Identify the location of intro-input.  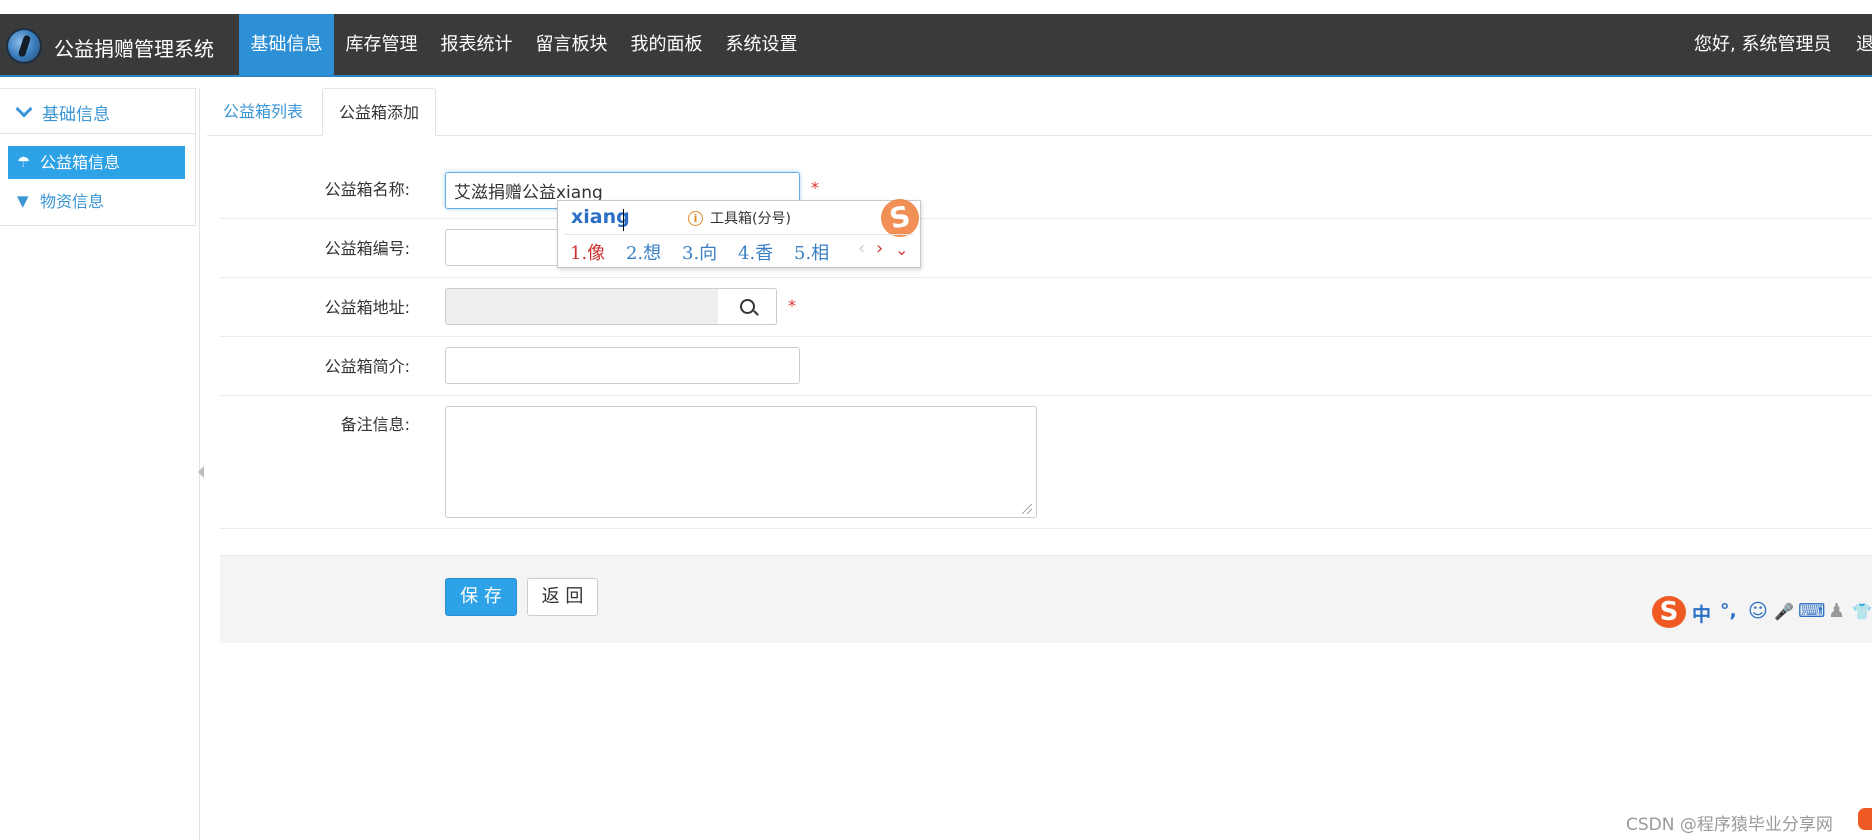
(622, 365).